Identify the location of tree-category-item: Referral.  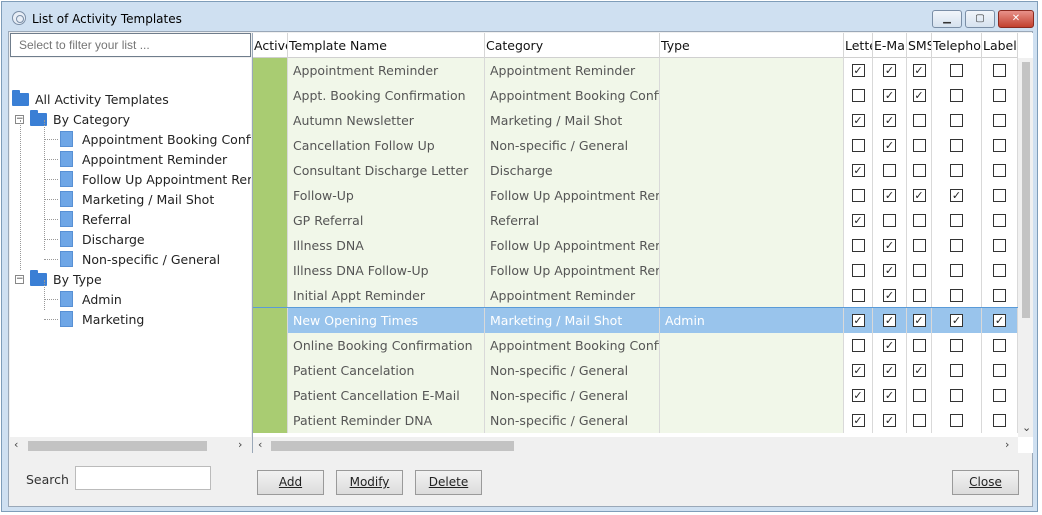
(95, 219).